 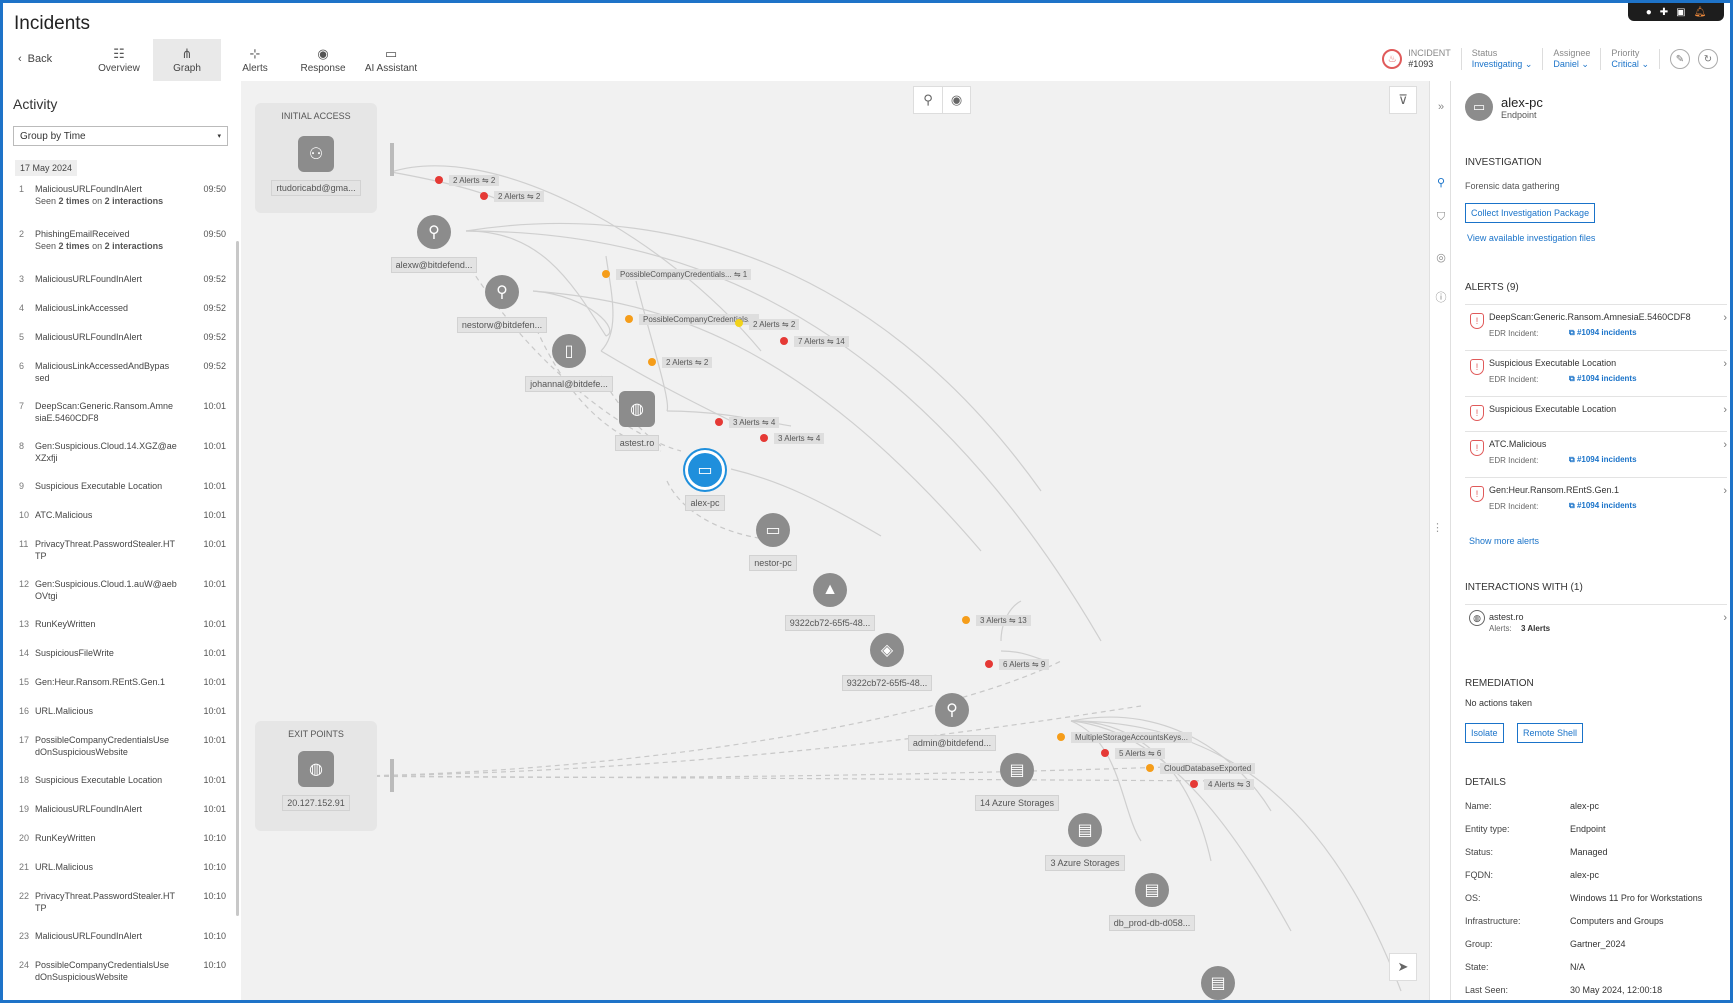 What do you see at coordinates (1530, 213) in the screenshot?
I see `collect-package-button: Collect Investigation Package` at bounding box center [1530, 213].